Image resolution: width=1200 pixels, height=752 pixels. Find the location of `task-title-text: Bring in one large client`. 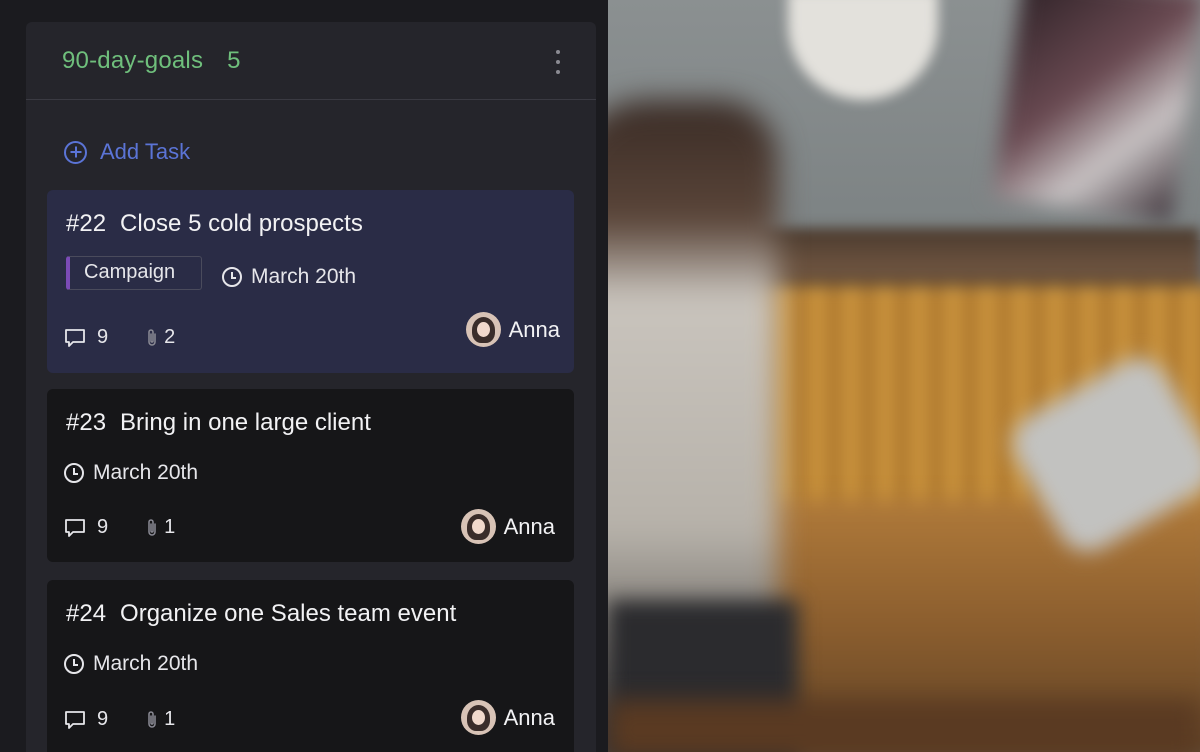

task-title-text: Bring in one large client is located at coordinates (245, 422).